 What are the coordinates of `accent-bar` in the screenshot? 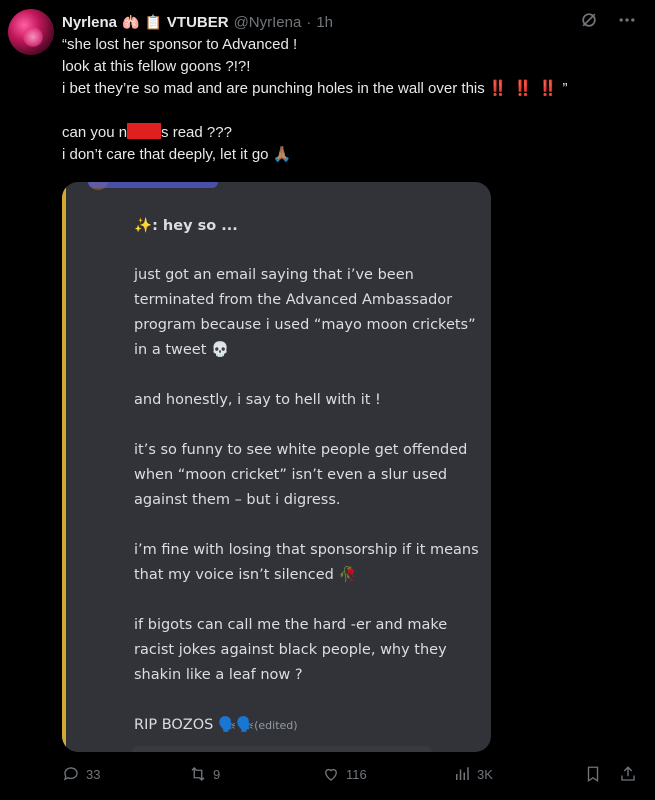 It's located at (64, 467).